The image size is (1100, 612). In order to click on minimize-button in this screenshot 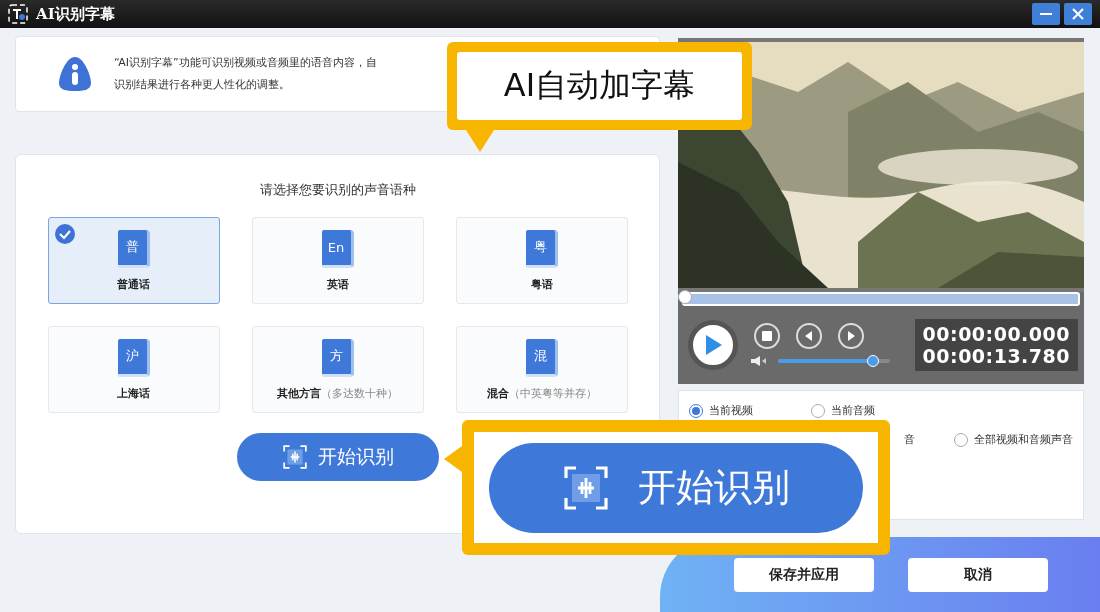, I will do `click(1046, 14)`.